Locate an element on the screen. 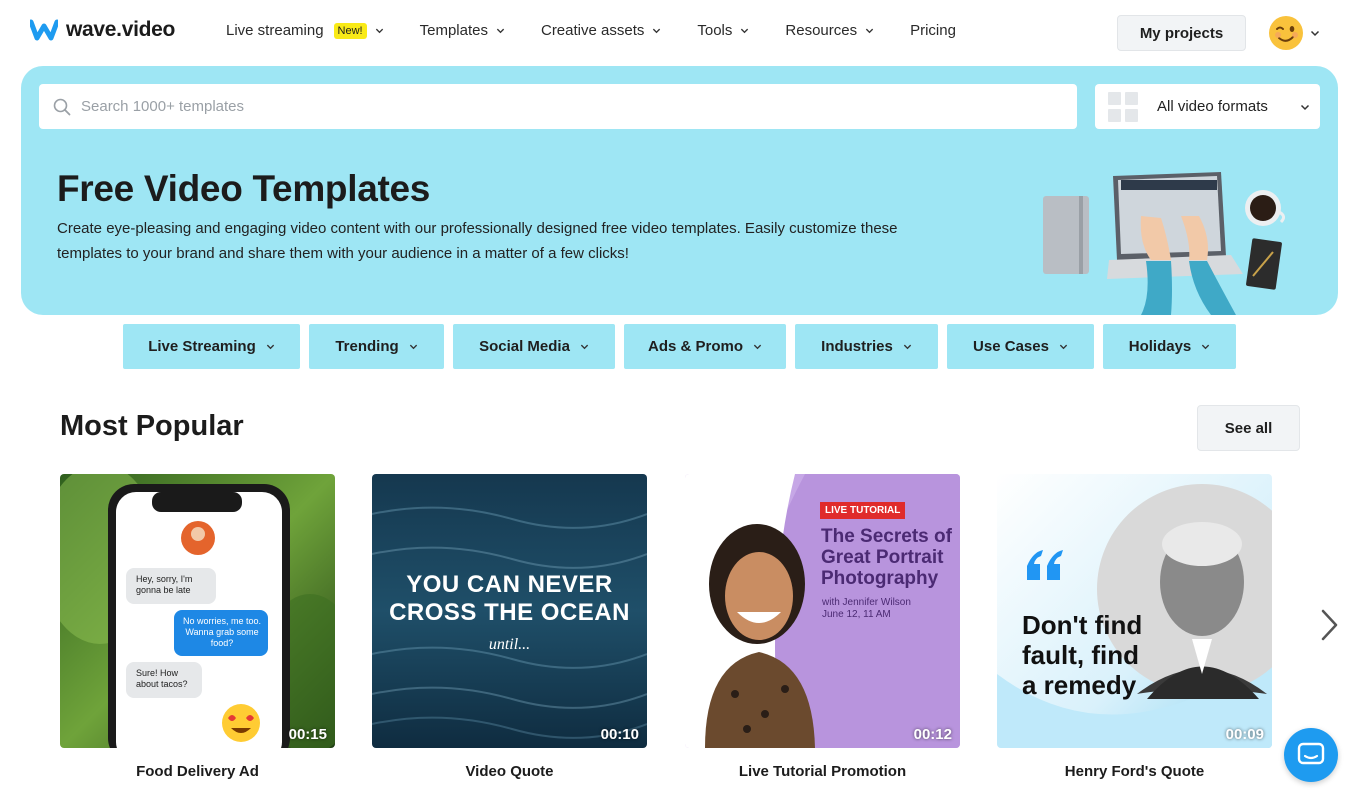 The width and height of the screenshot is (1366, 800). template-card-henry-ford-quote: Don't find fault, find a remedy 00:09 is located at coordinates (1134, 611).